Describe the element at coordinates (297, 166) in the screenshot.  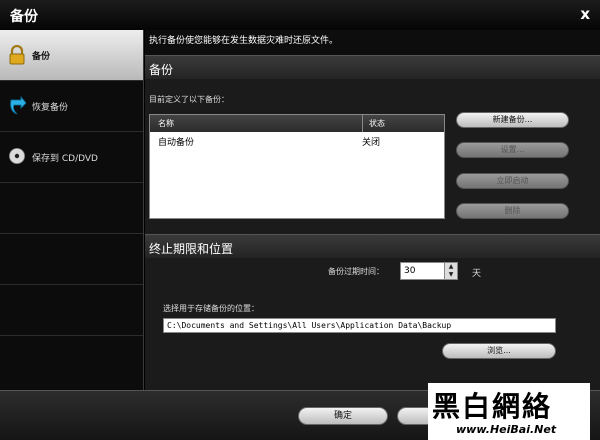
I see `backup-list: 名称 状态 自动备份 关闭` at that location.